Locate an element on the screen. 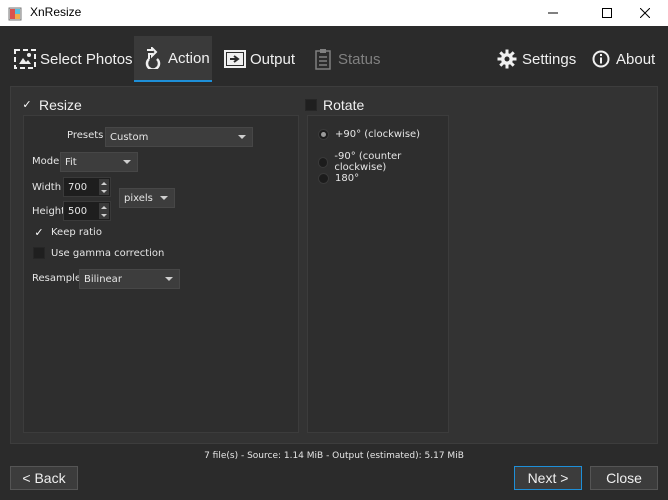  mode-value: Fit is located at coordinates (71, 162).